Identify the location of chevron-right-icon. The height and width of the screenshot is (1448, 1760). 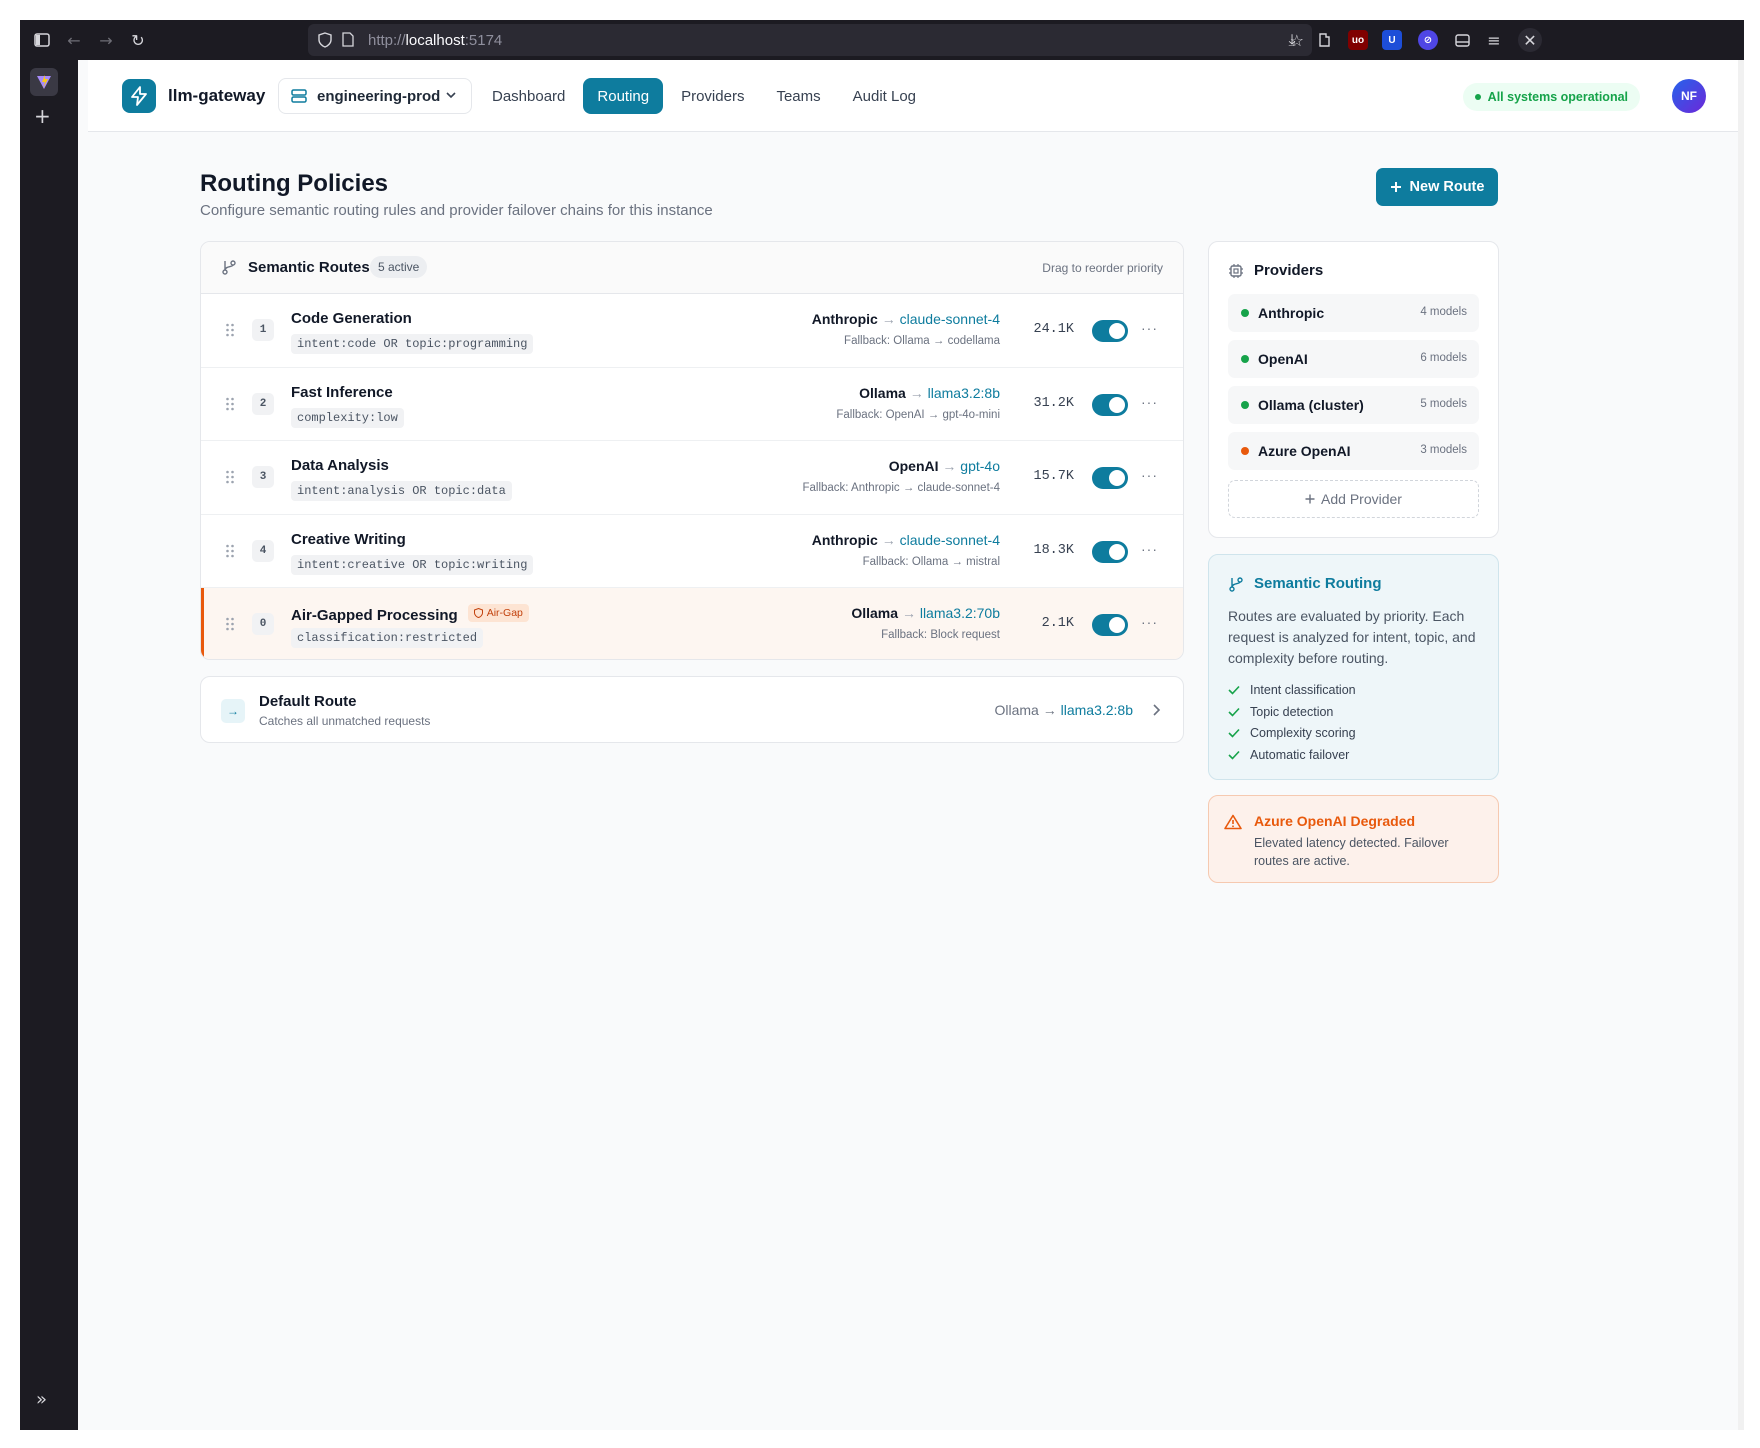
(1156, 710).